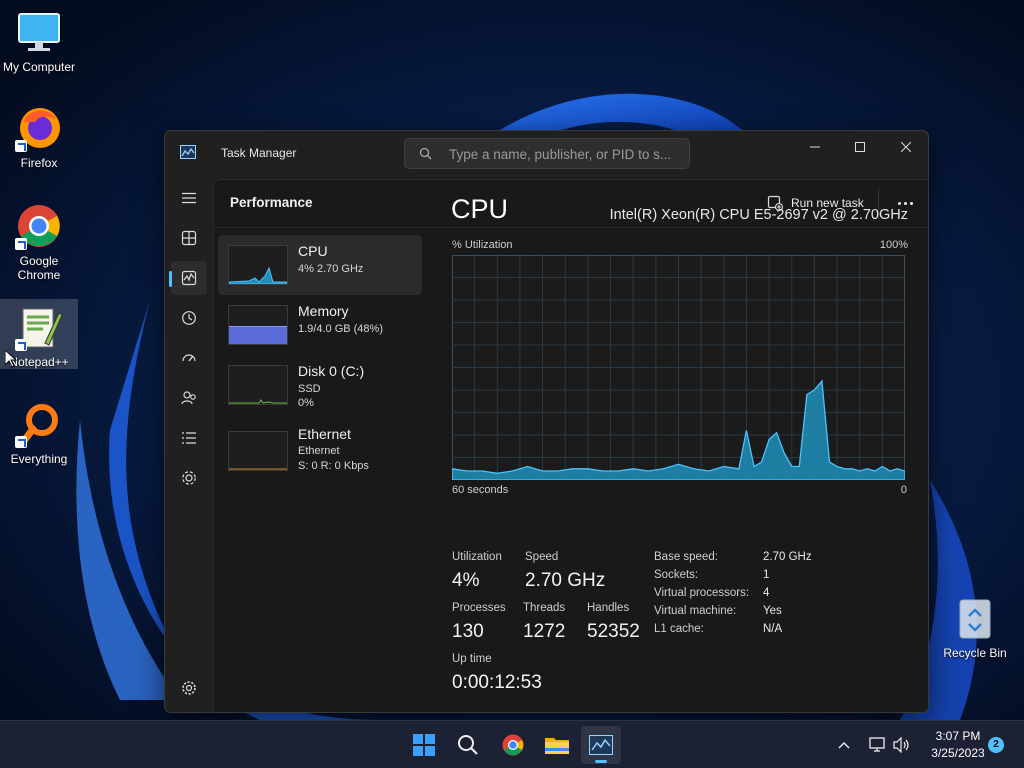  I want to click on nav-rail, so click(189, 443).